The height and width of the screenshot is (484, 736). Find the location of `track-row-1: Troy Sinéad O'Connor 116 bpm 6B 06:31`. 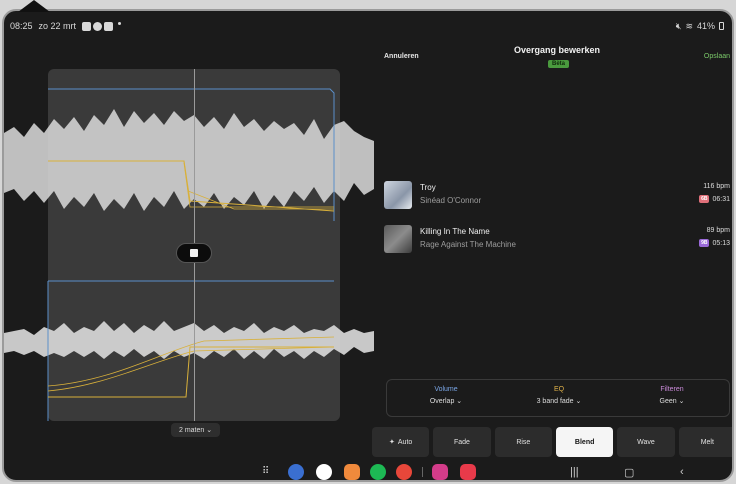

track-row-1: Troy Sinéad O'Connor 116 bpm 6B 06:31 is located at coordinates (557, 195).